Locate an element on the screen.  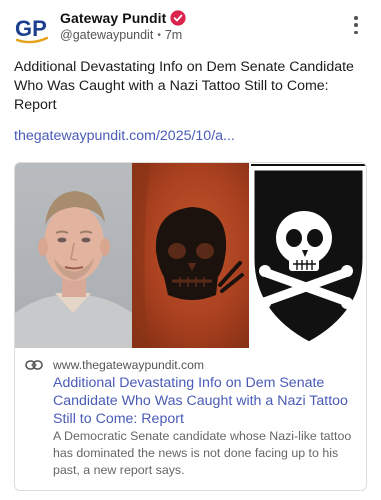
author-meta: @gatewaypundit • 7m is located at coordinates (121, 35).